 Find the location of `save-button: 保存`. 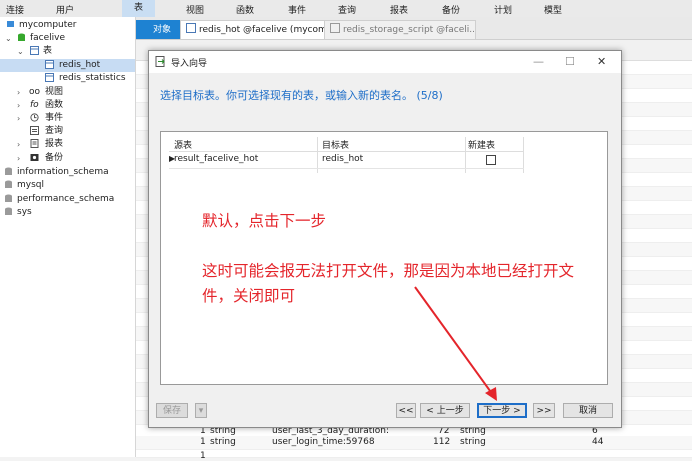

save-button: 保存 is located at coordinates (172, 410).